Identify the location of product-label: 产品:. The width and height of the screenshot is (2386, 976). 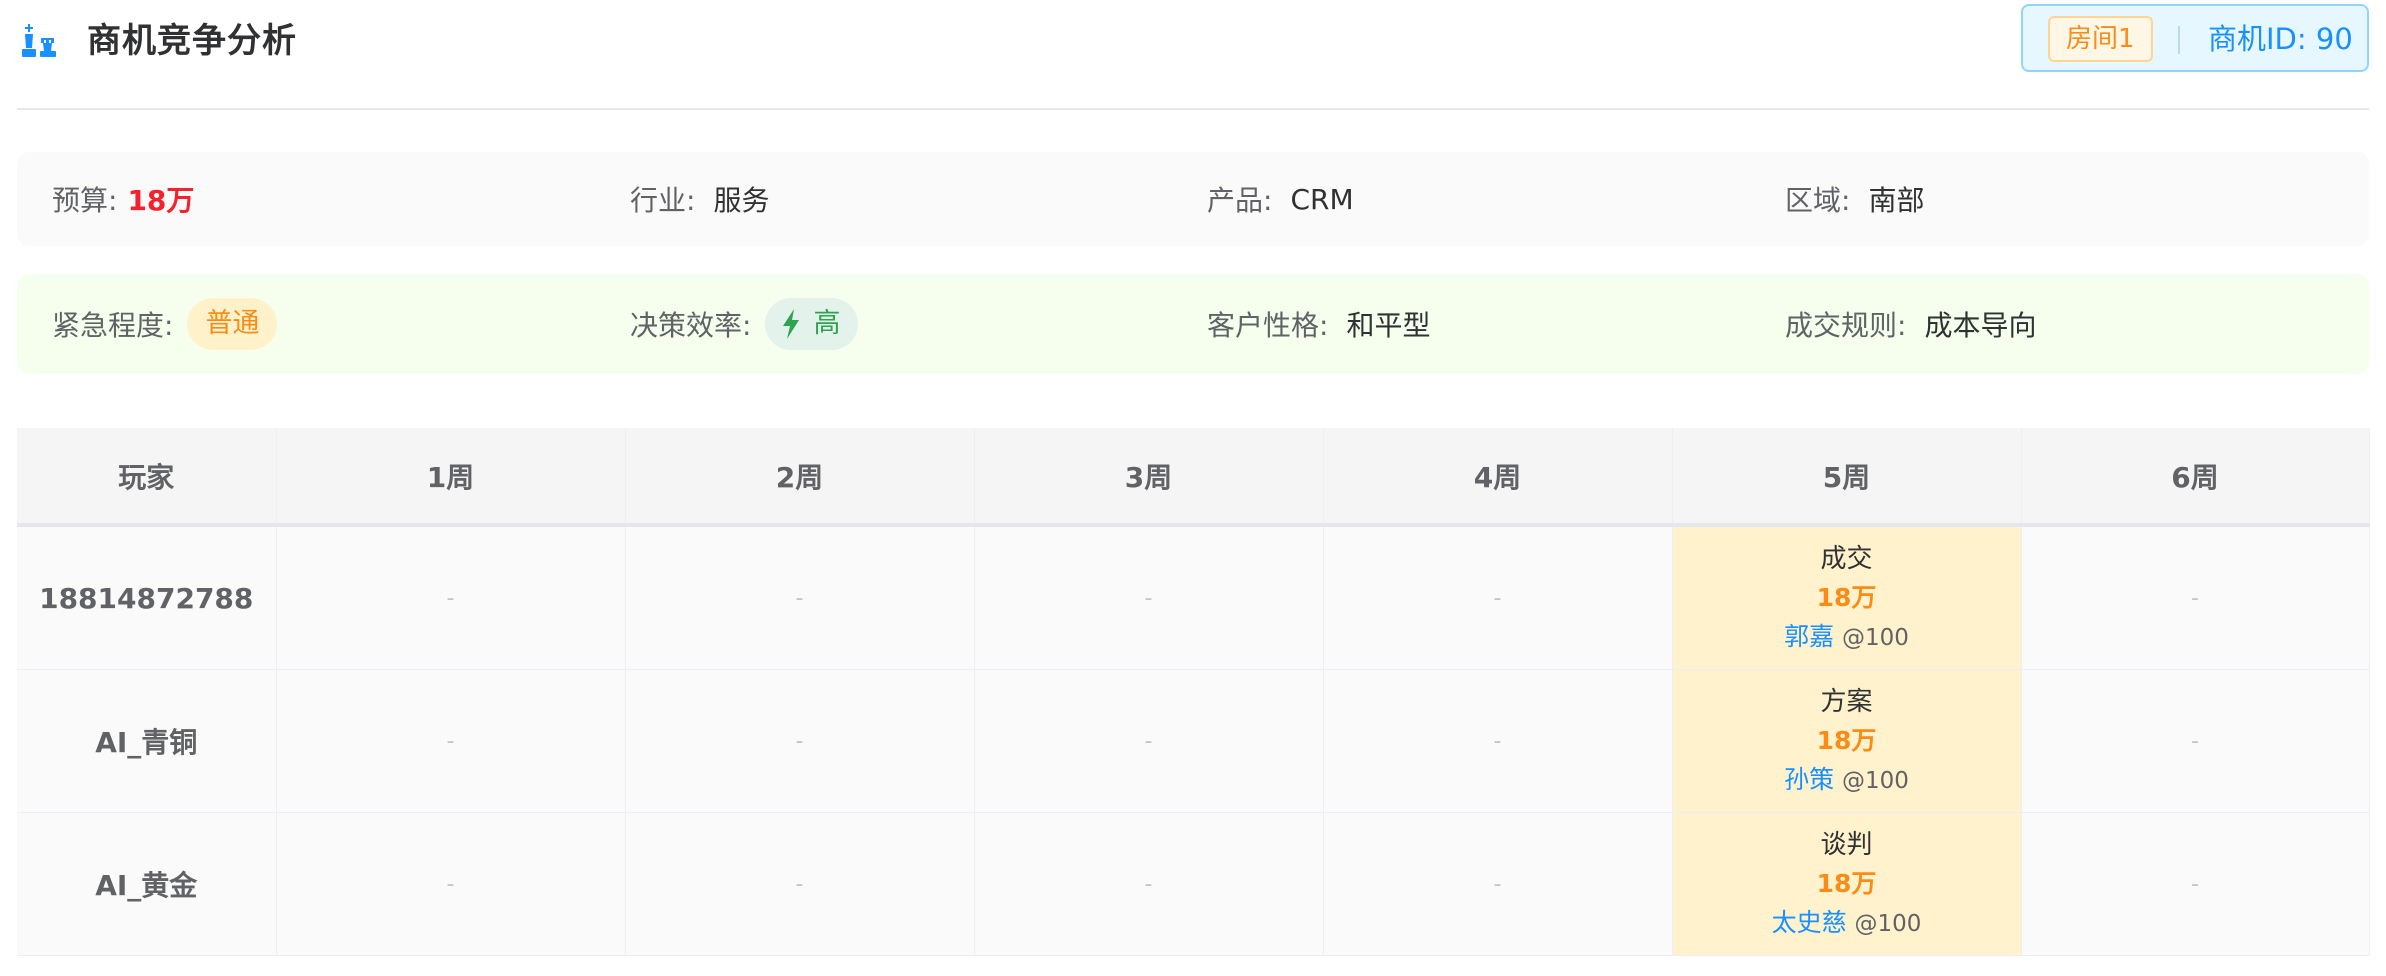
(1240, 200).